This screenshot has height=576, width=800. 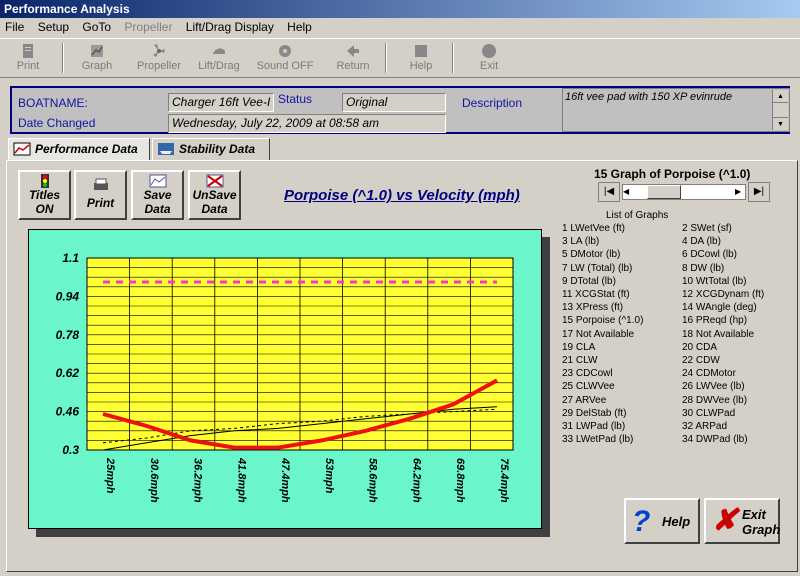 What do you see at coordinates (28, 51) in the screenshot?
I see `print-icon` at bounding box center [28, 51].